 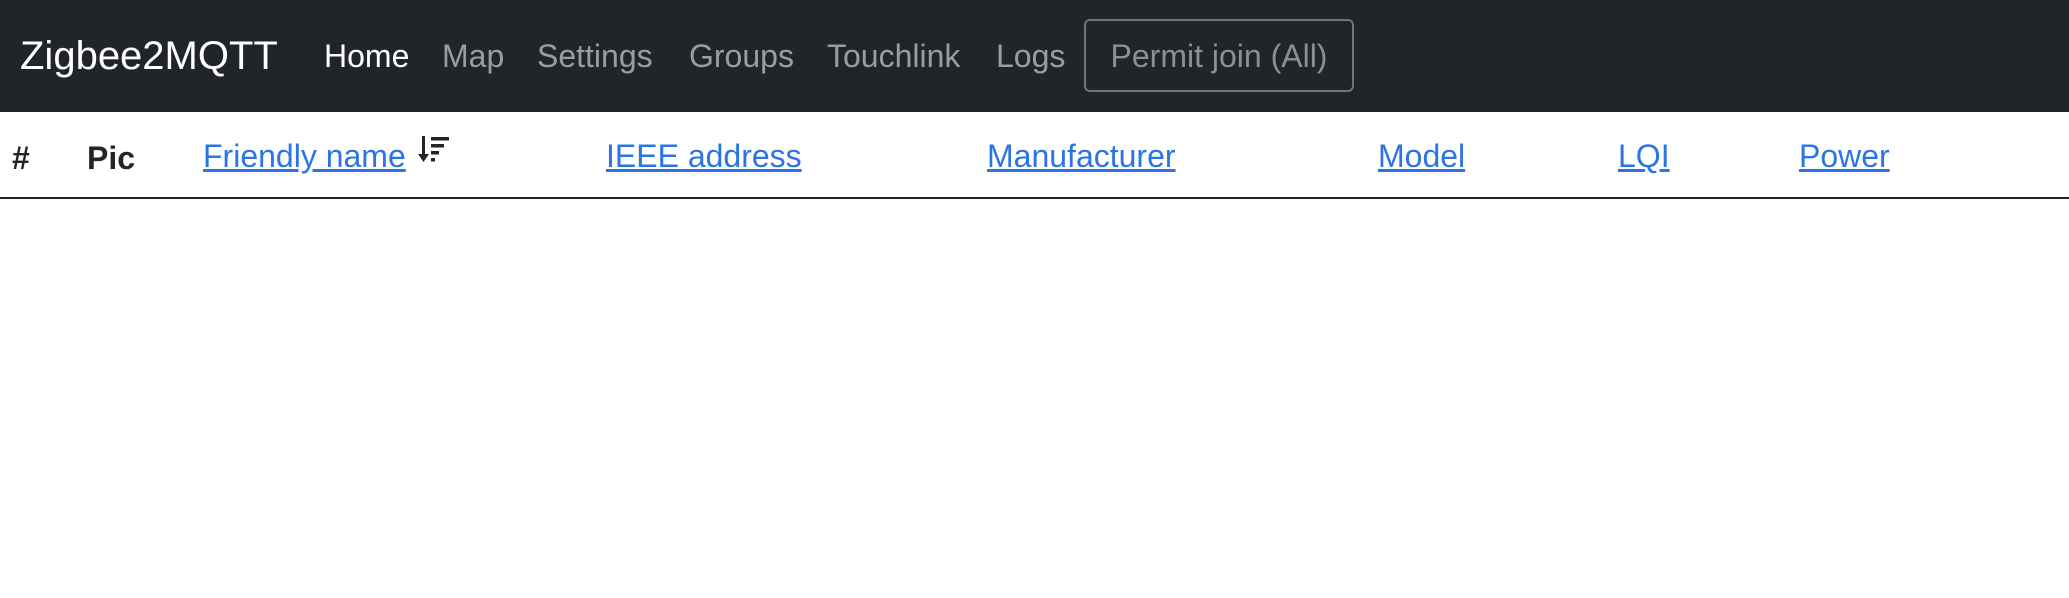 What do you see at coordinates (149, 56) in the screenshot?
I see `brand-logo-text: Zigbee2MQTT` at bounding box center [149, 56].